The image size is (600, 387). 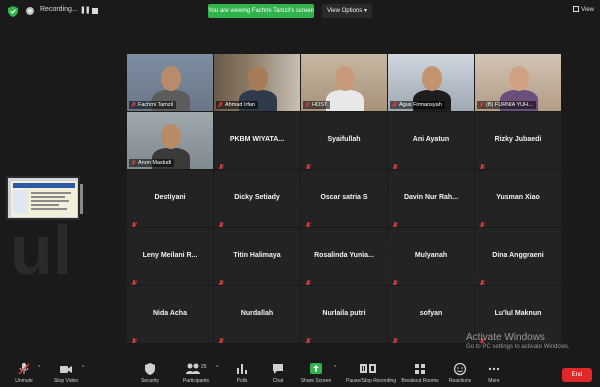 I want to click on participant-tile: Nurlaila putri, so click(x=344, y=314).